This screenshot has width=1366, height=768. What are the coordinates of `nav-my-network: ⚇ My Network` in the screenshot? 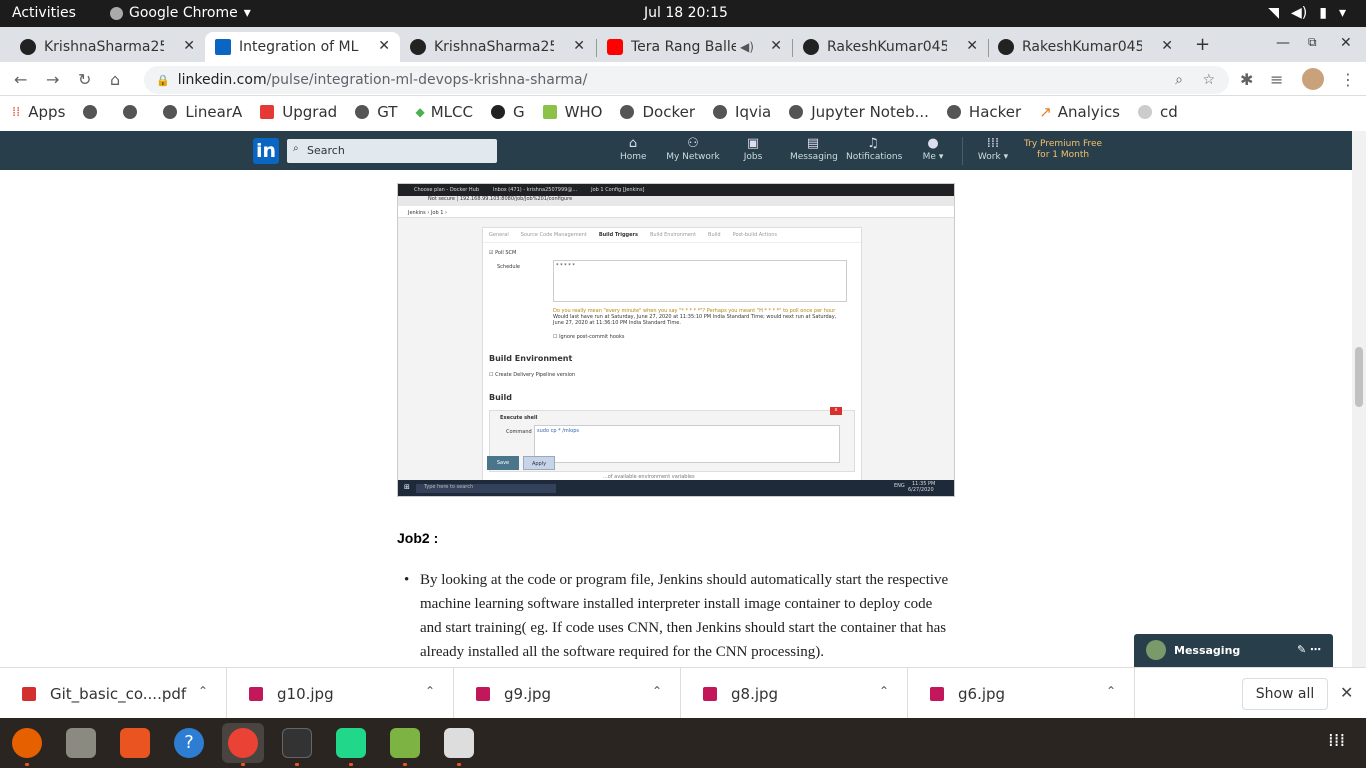 It's located at (693, 149).